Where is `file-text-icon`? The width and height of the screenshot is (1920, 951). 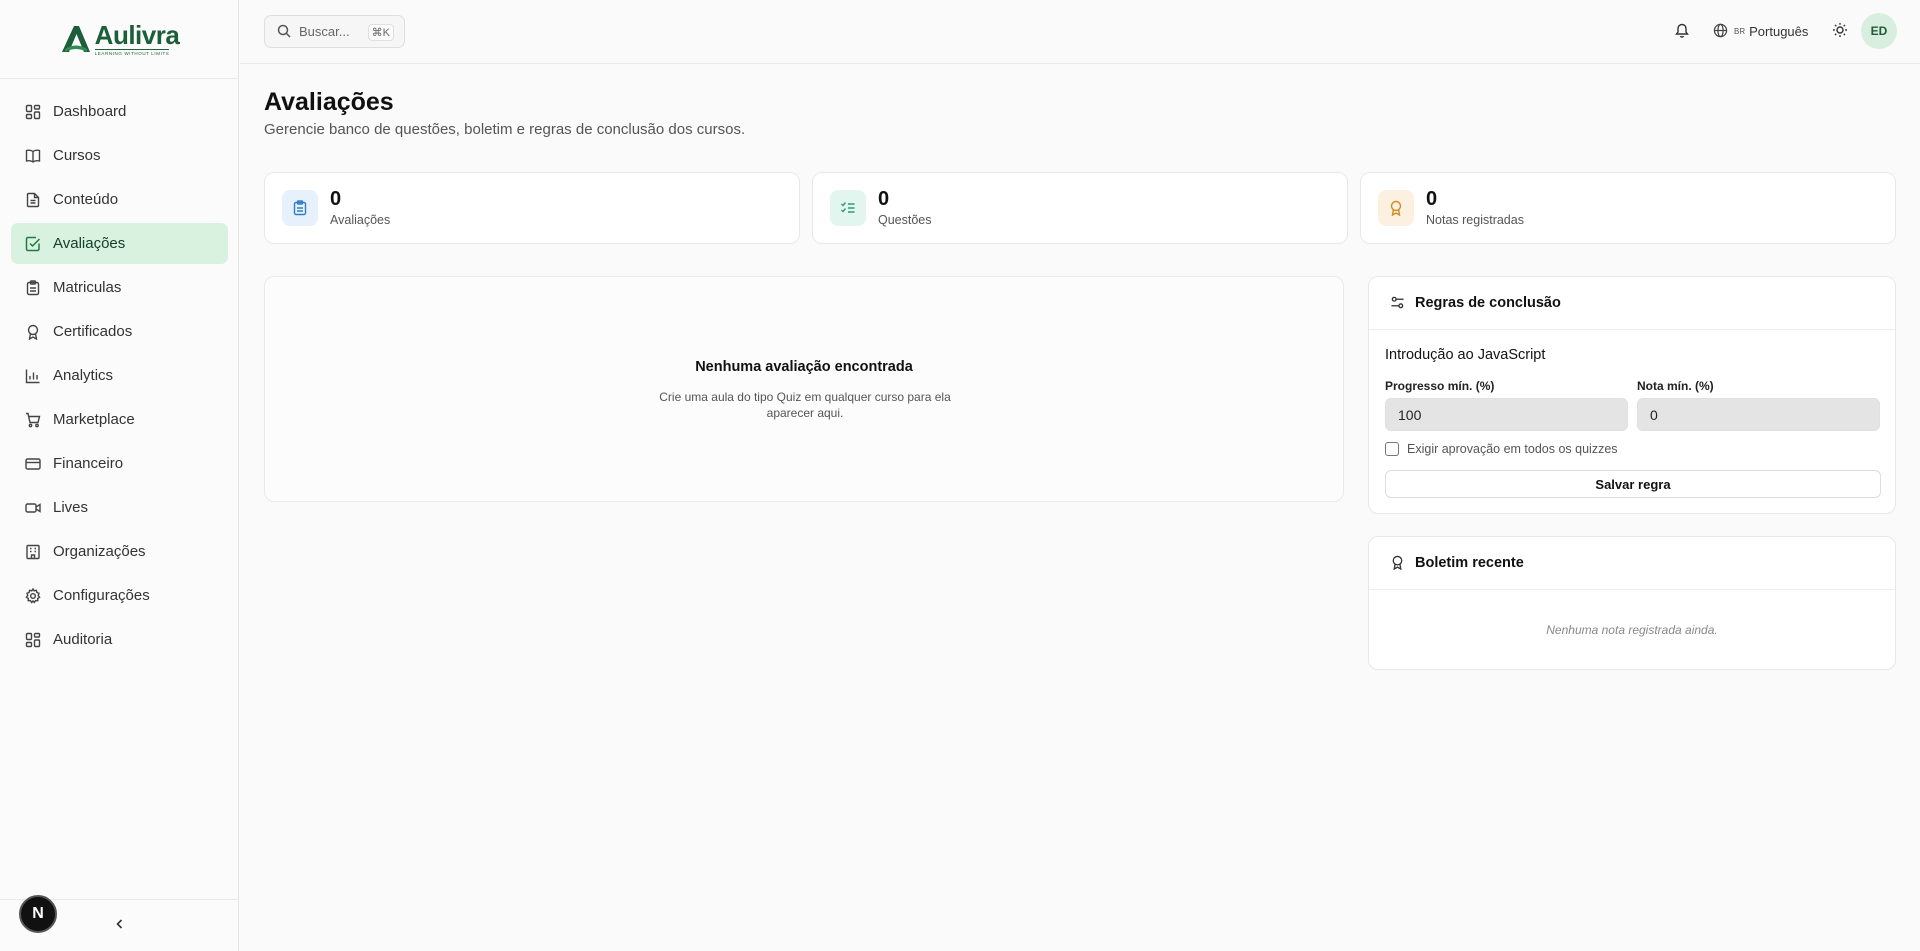 file-text-icon is located at coordinates (33, 200).